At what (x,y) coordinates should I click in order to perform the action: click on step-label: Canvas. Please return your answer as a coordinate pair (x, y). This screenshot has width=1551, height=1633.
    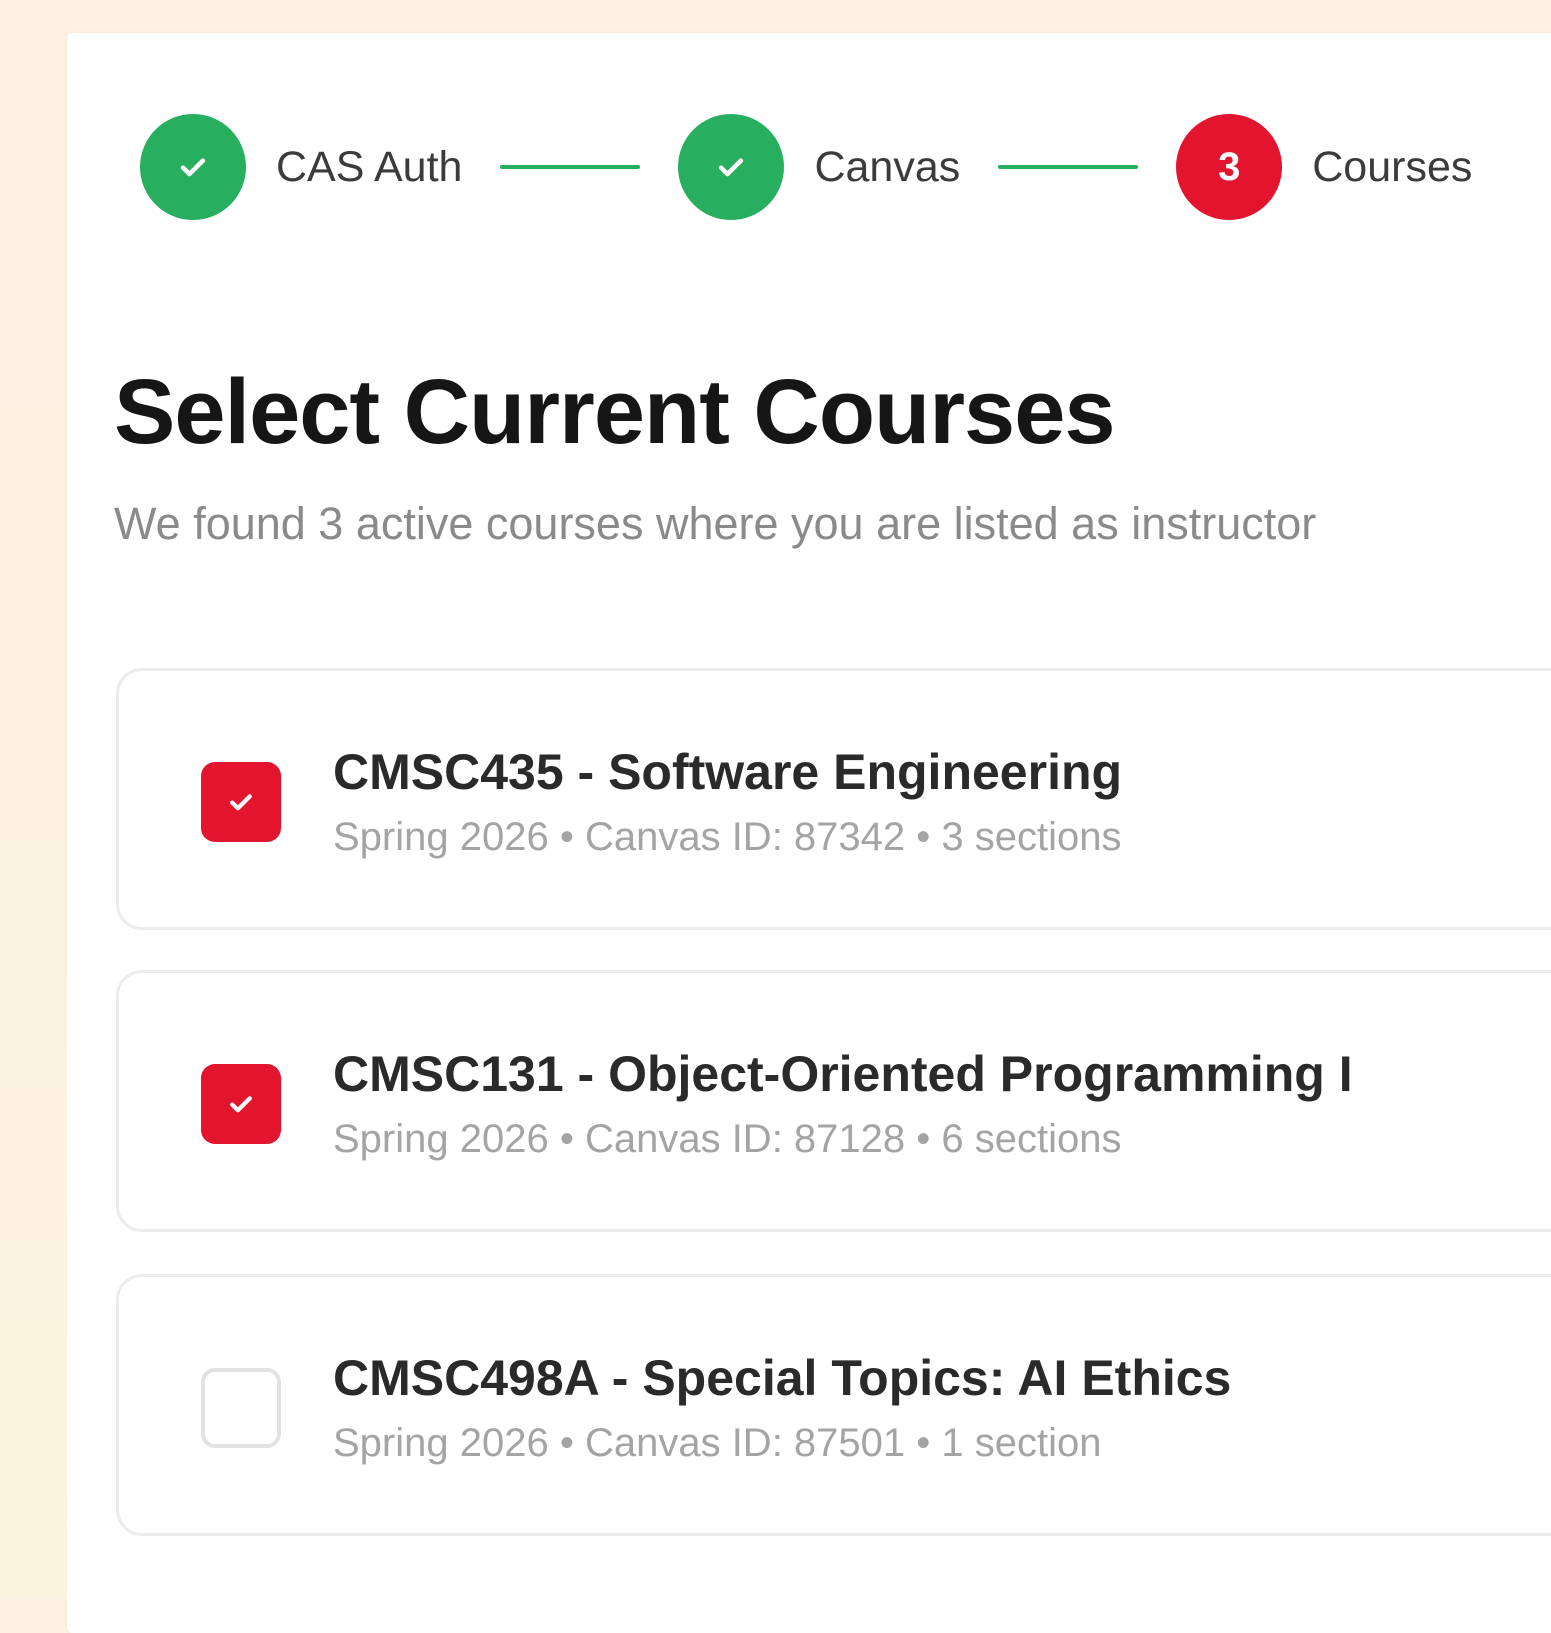
    Looking at the image, I should click on (887, 166).